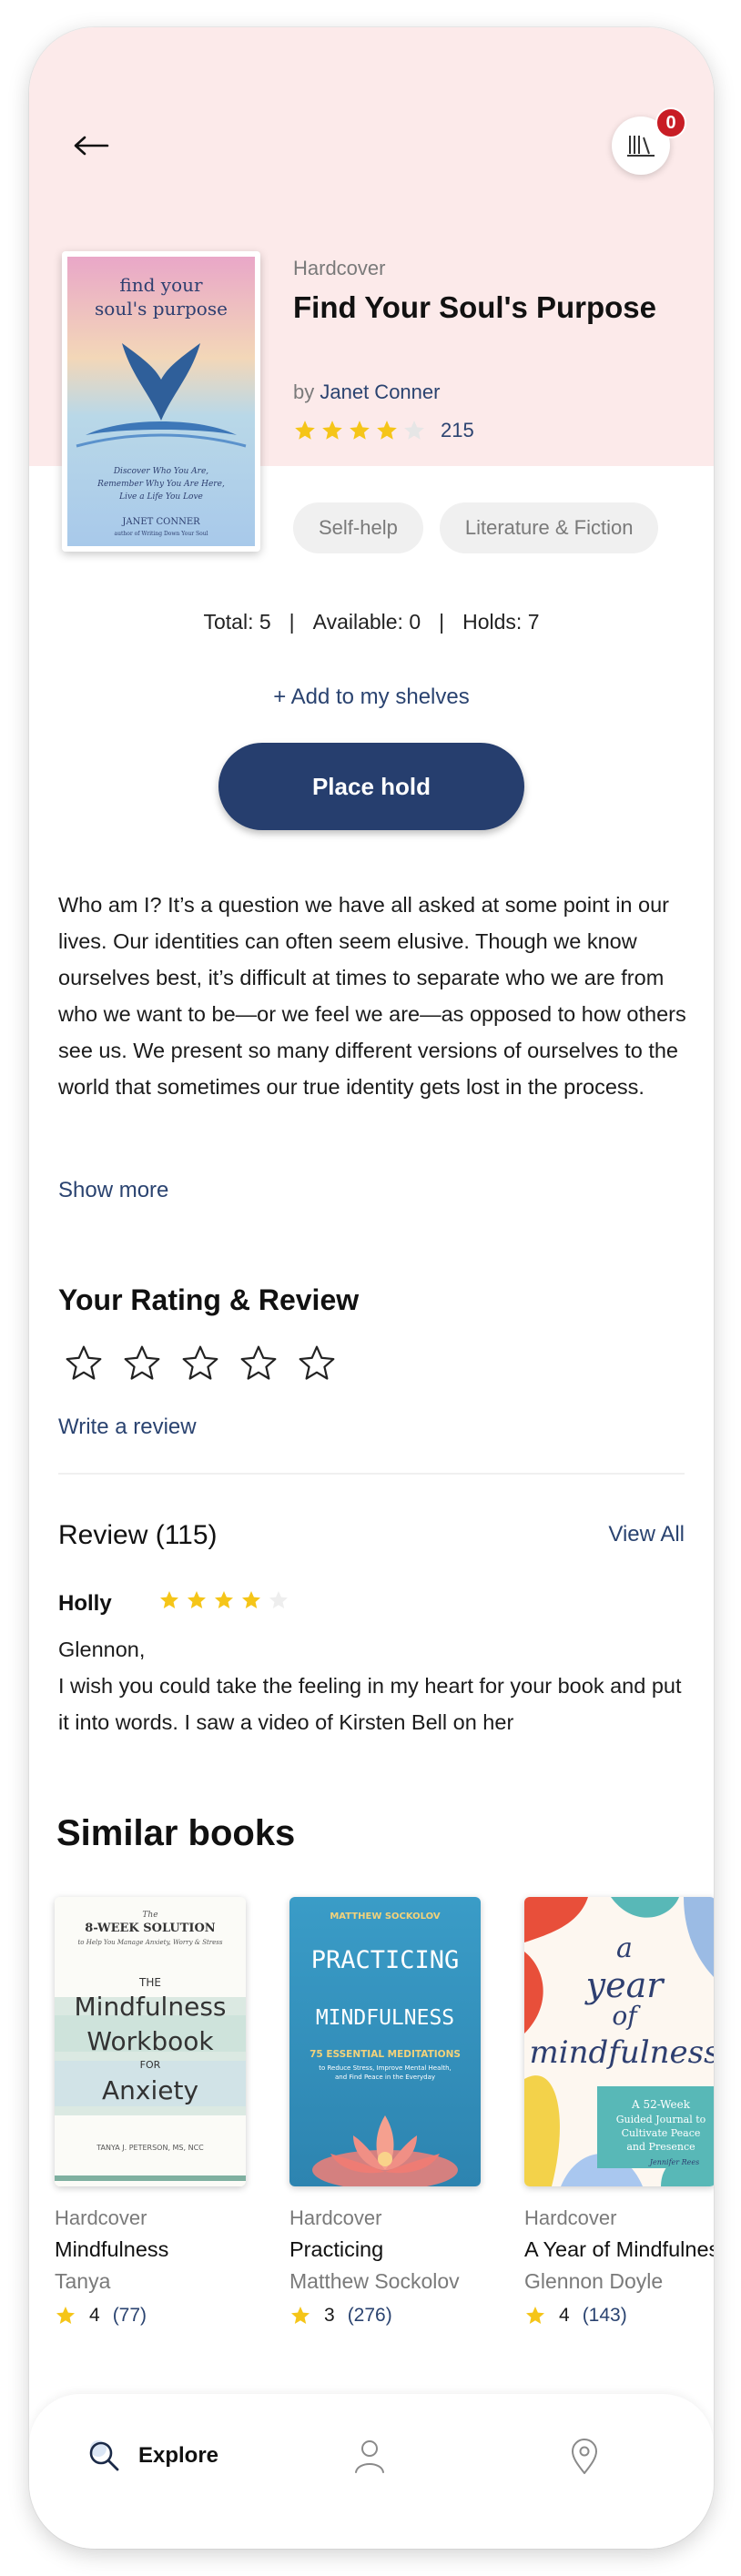  Describe the element at coordinates (178, 2455) in the screenshot. I see `nav-explore-label: Explore` at that location.